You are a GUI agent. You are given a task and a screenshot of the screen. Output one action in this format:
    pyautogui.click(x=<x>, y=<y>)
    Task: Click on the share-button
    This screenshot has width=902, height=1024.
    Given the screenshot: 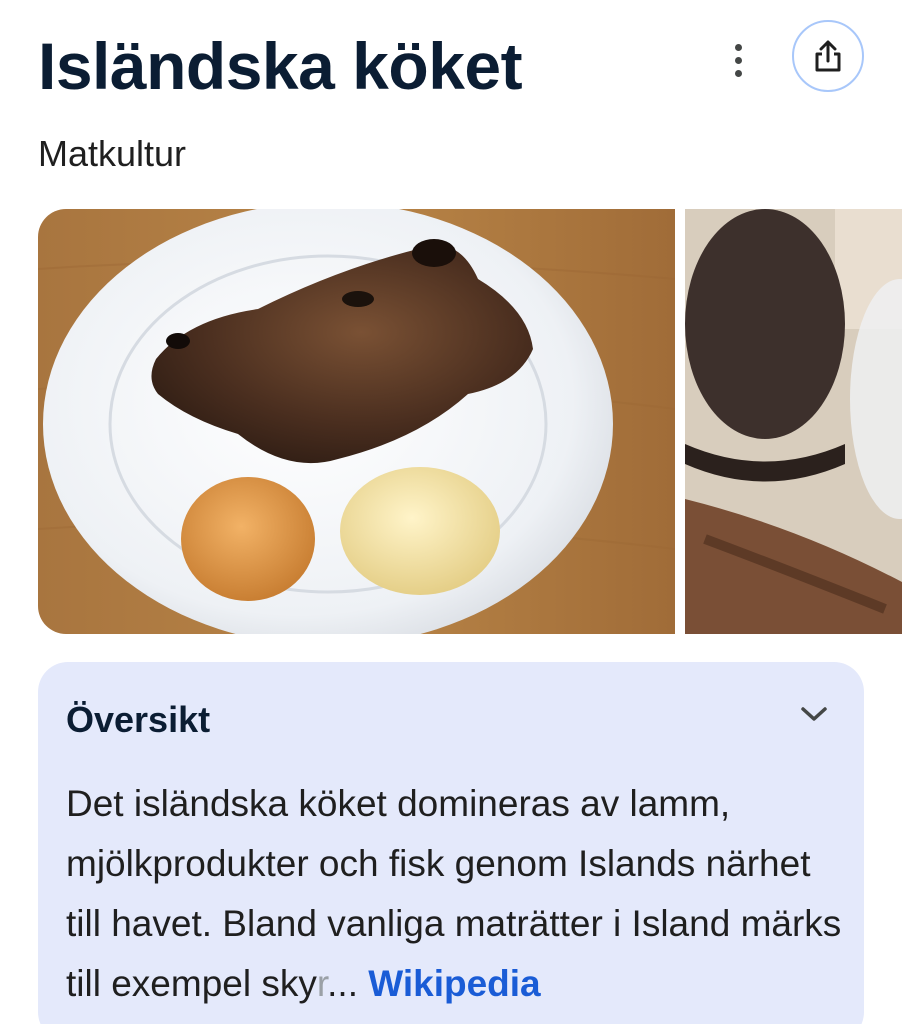 What is the action you would take?
    pyautogui.click(x=828, y=56)
    